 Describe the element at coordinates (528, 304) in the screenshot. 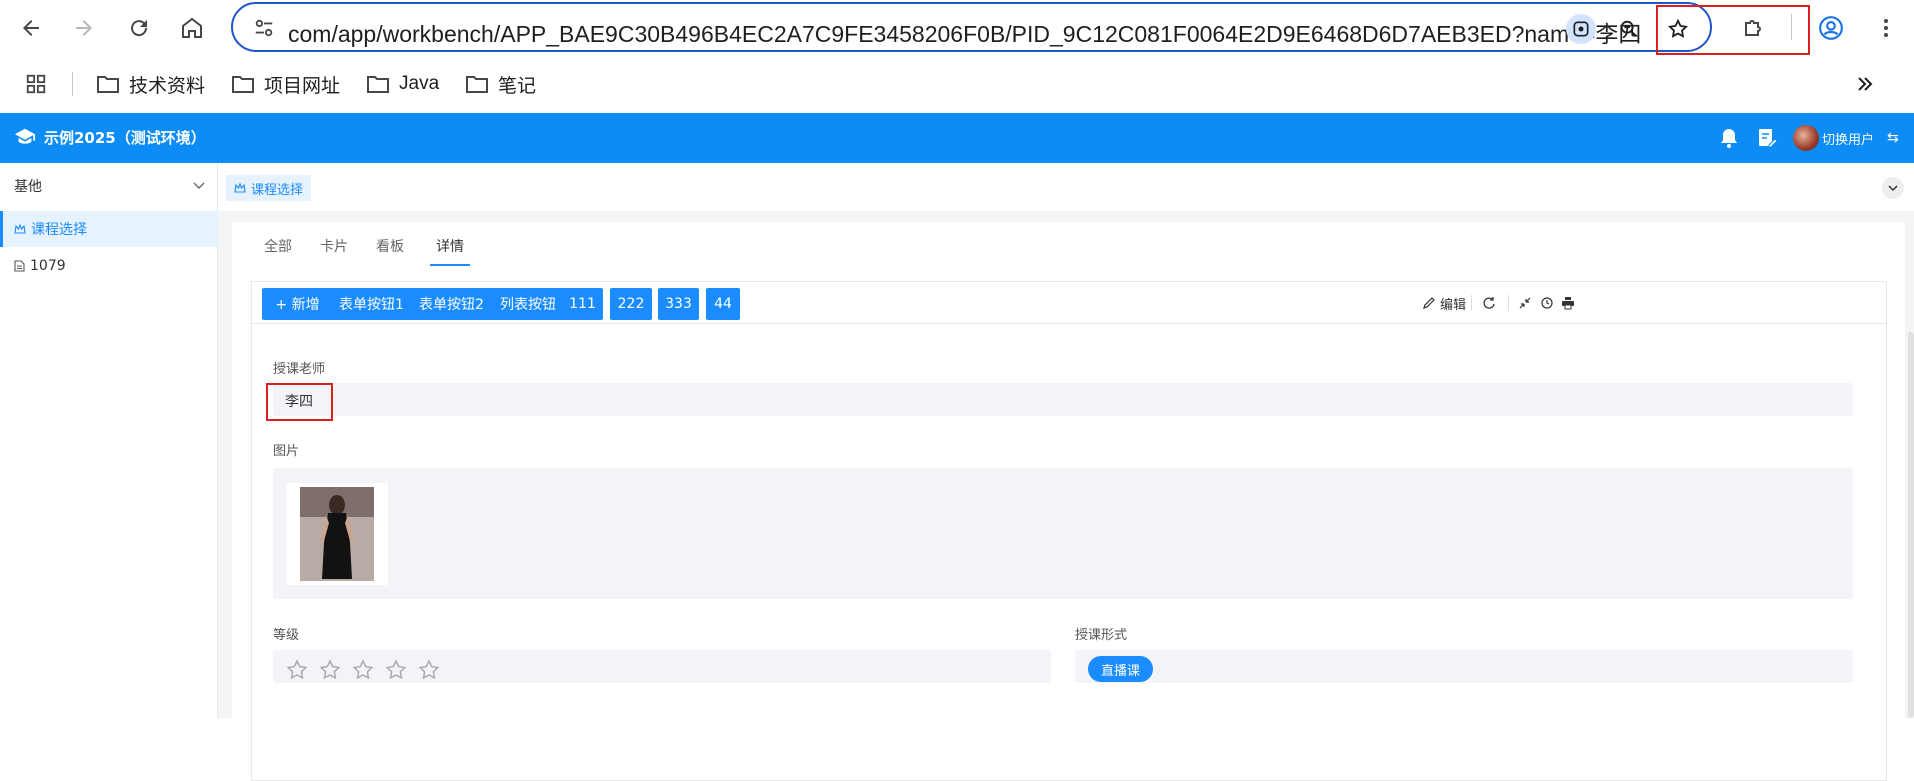

I see `list-button: 列表按钮` at that location.